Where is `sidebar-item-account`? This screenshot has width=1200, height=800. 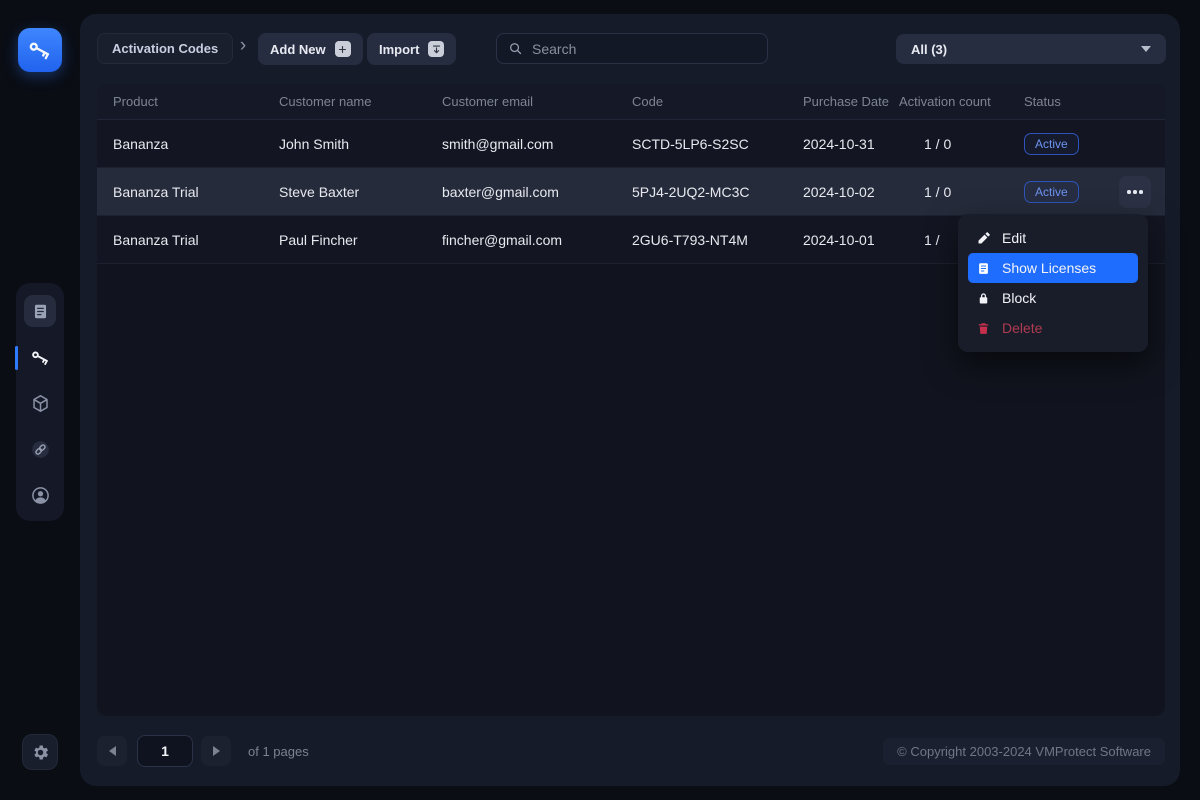
sidebar-item-account is located at coordinates (40, 495).